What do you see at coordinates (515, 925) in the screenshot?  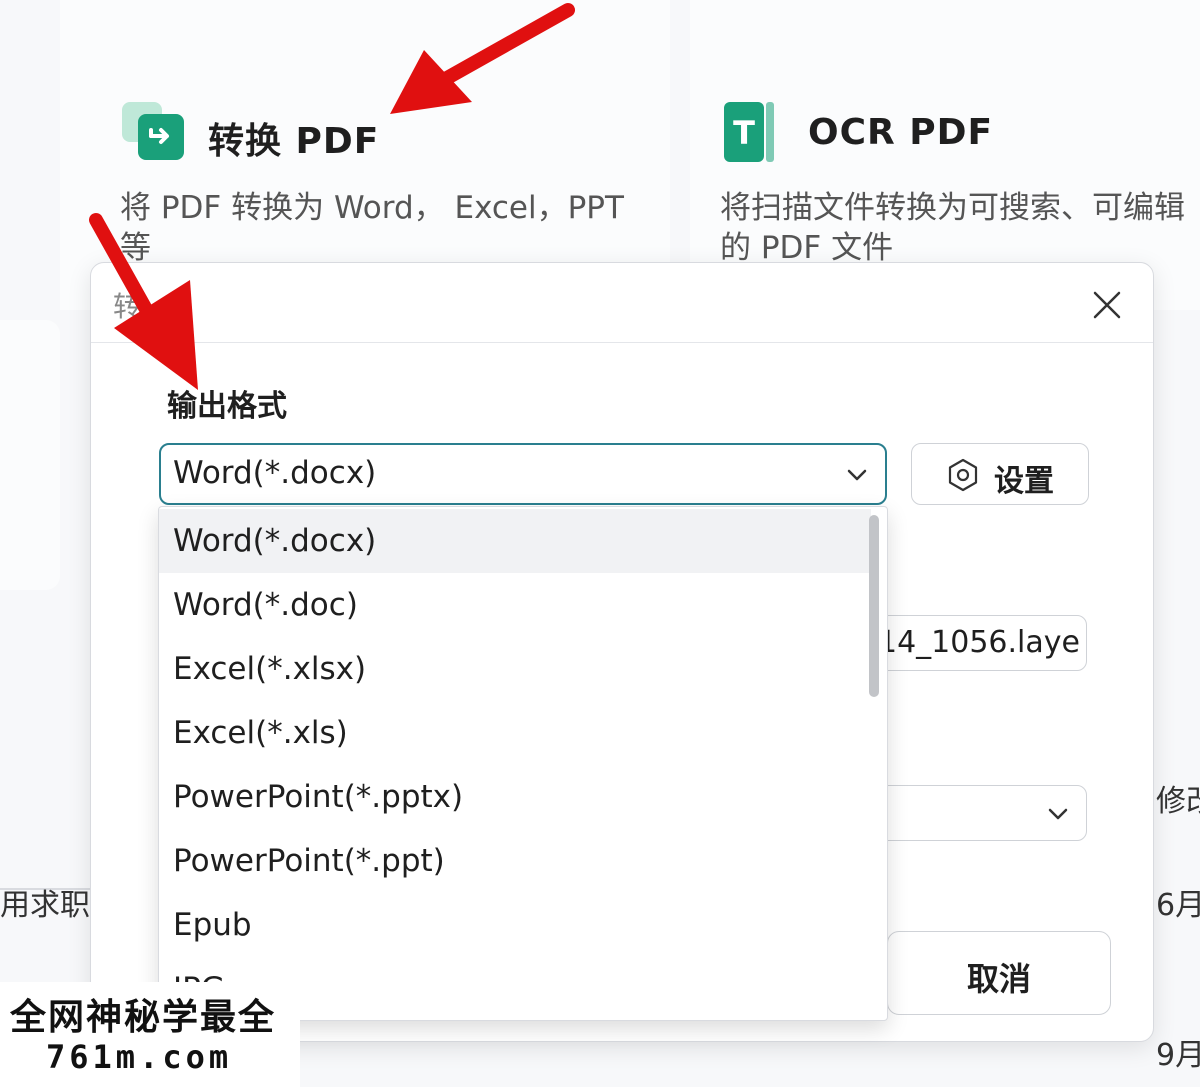 I see `dropdown-option: Epub` at bounding box center [515, 925].